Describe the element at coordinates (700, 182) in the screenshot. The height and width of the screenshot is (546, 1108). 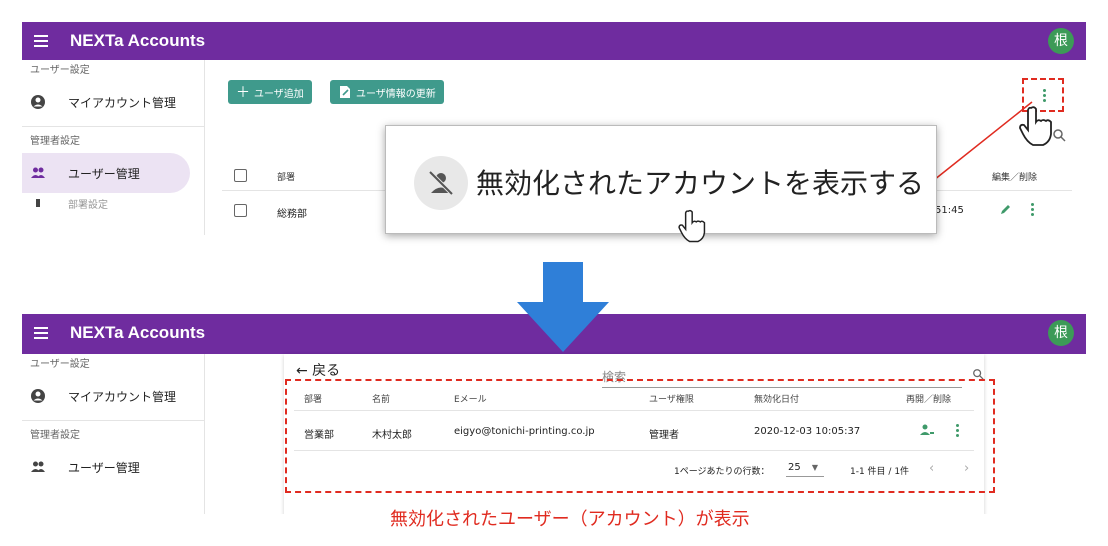
I see `menu-item-show-disabled-accounts: 無効化されたアカウントを表示する` at that location.